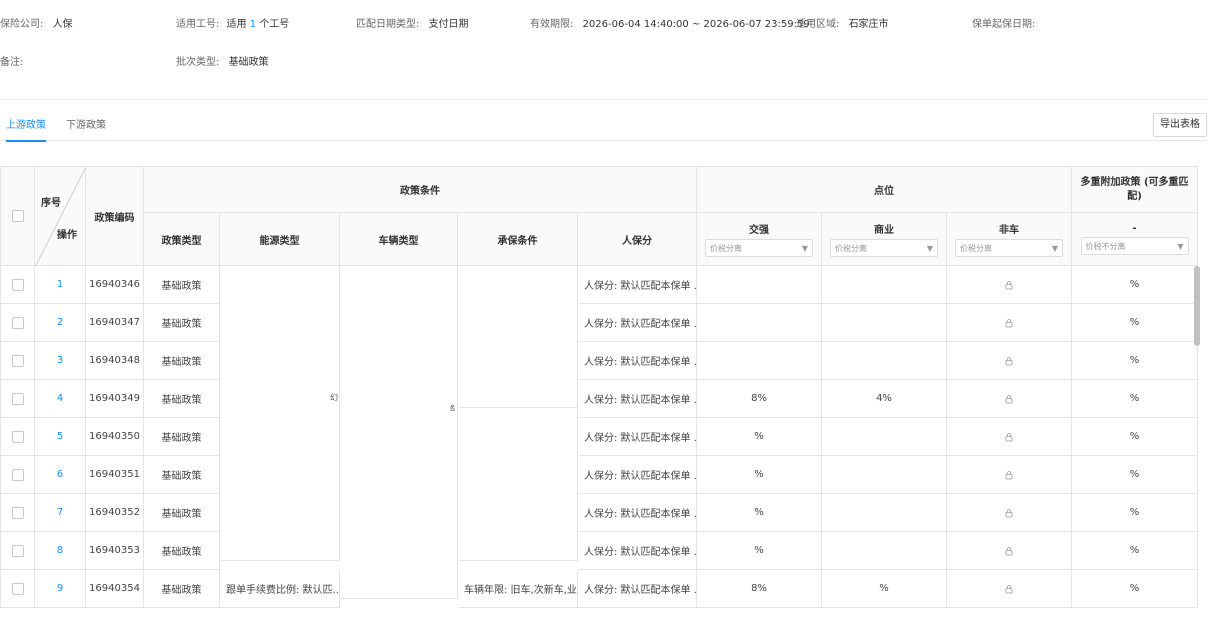 The width and height of the screenshot is (1208, 622). I want to click on match-date-info: 匹配日期类型: 支付日期, so click(412, 25).